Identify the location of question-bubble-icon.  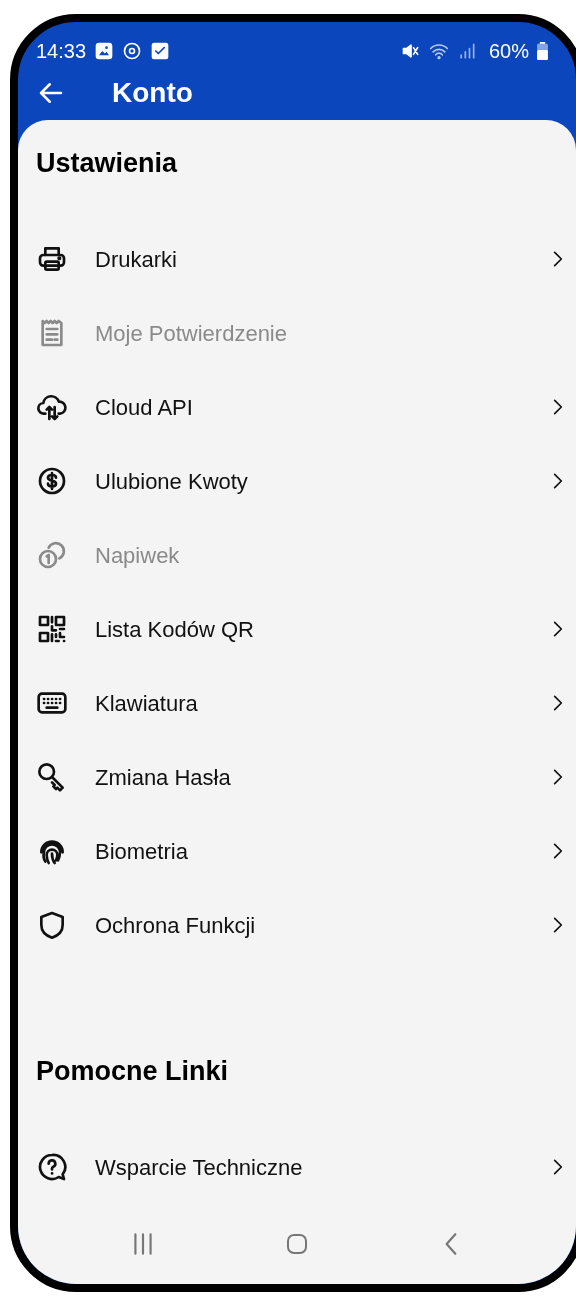
(52, 1167).